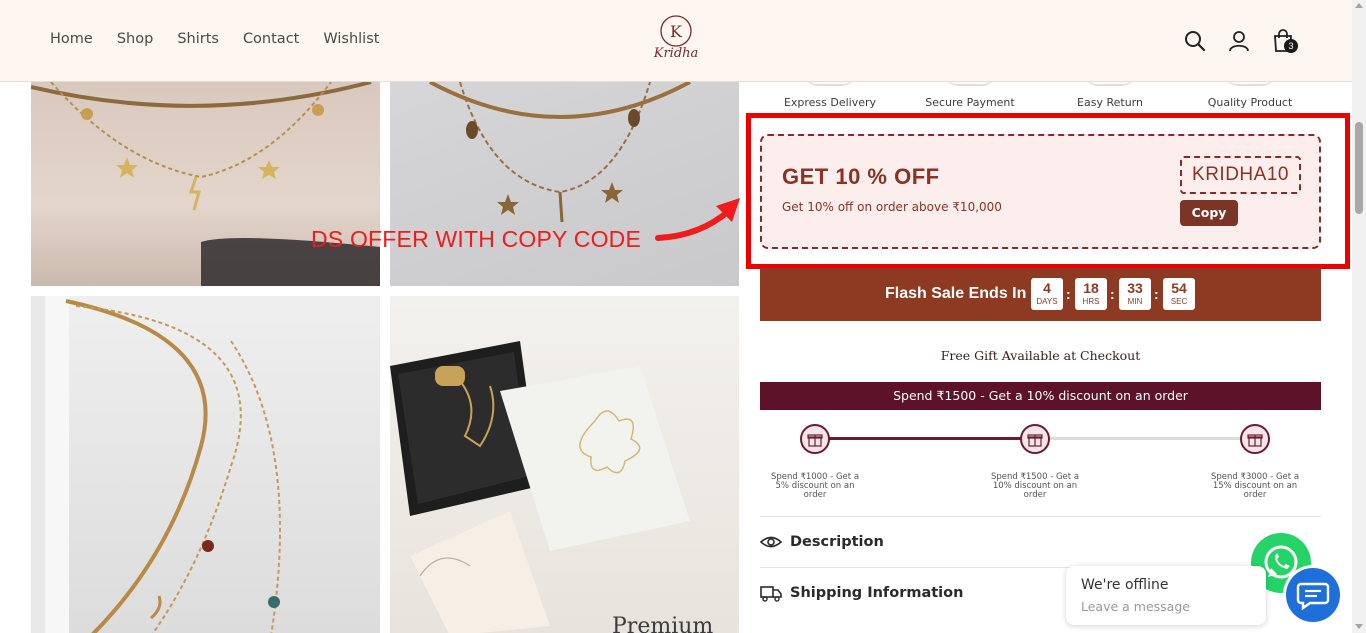 The width and height of the screenshot is (1366, 633). What do you see at coordinates (1110, 102) in the screenshot?
I see `feature-easy-return: Easy Return` at bounding box center [1110, 102].